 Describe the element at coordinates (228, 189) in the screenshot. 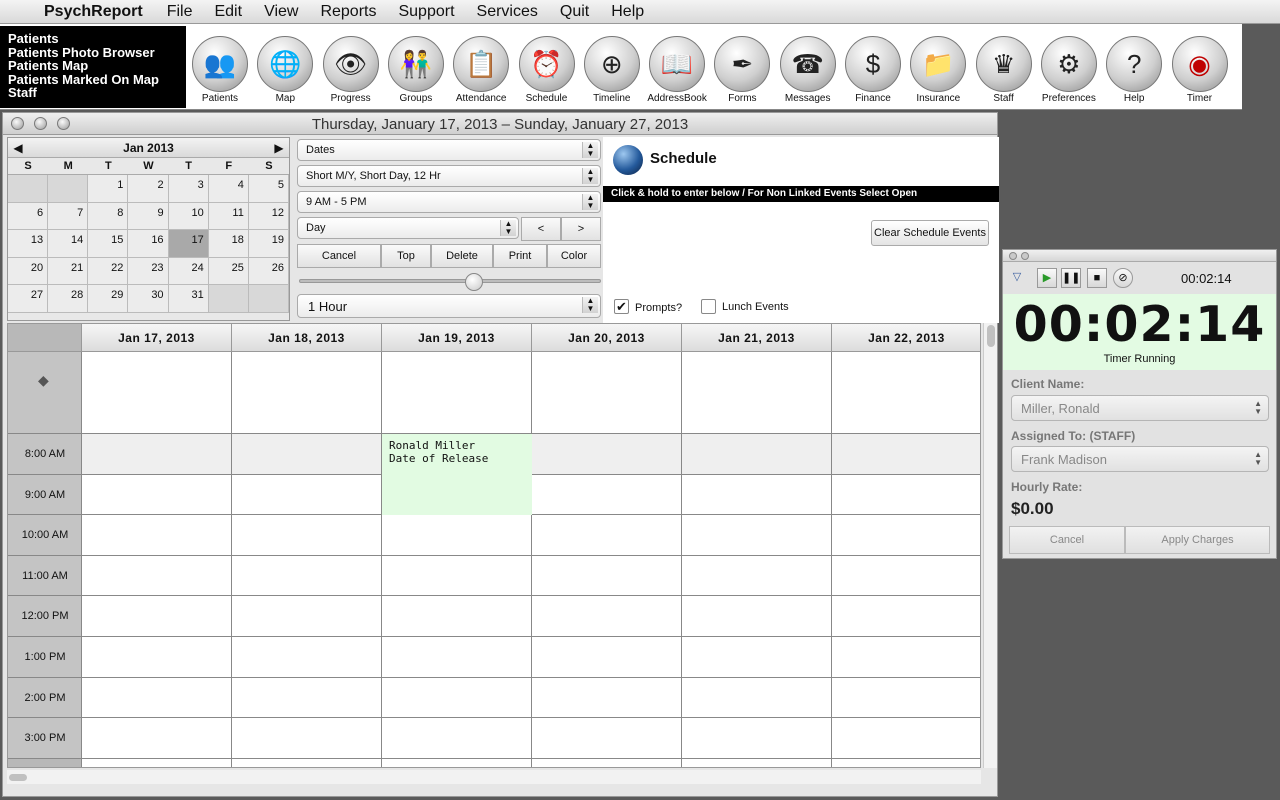

I see `calendar-day: 4` at that location.